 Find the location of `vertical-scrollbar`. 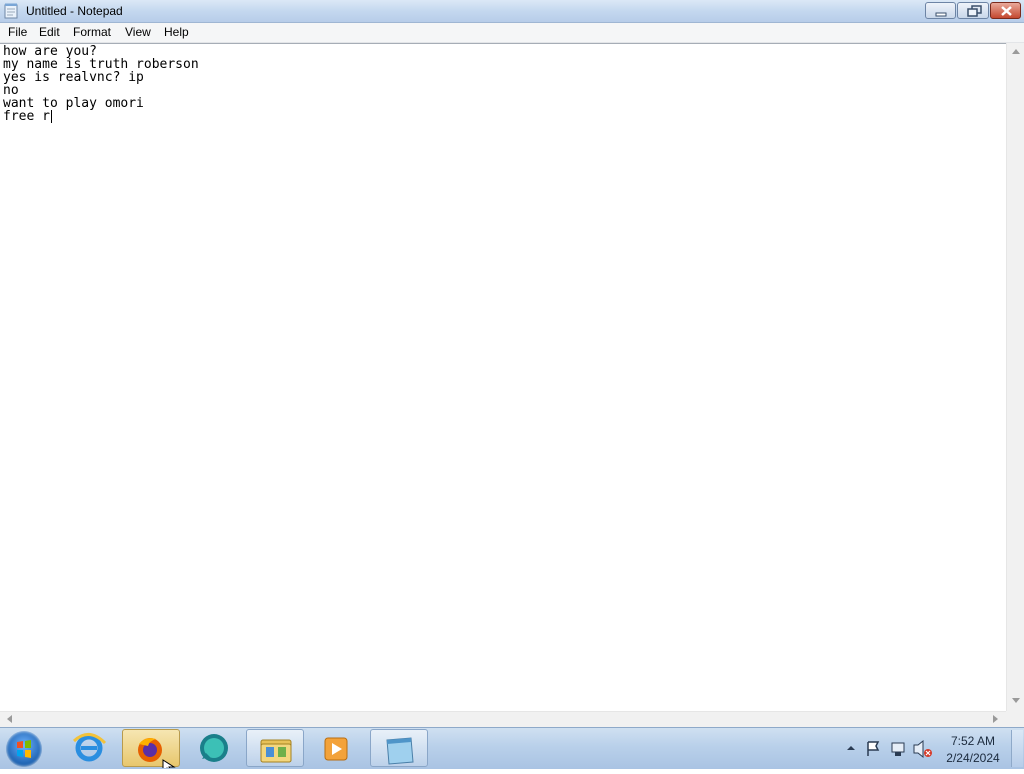

vertical-scrollbar is located at coordinates (1015, 377).